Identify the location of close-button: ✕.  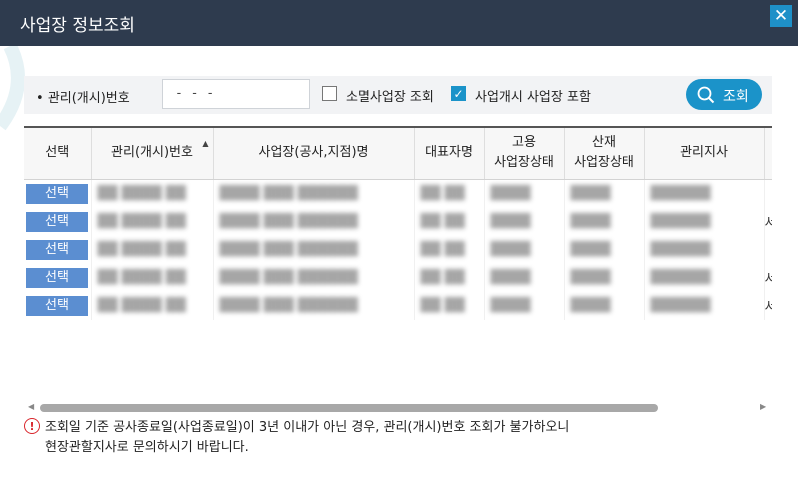
(781, 16).